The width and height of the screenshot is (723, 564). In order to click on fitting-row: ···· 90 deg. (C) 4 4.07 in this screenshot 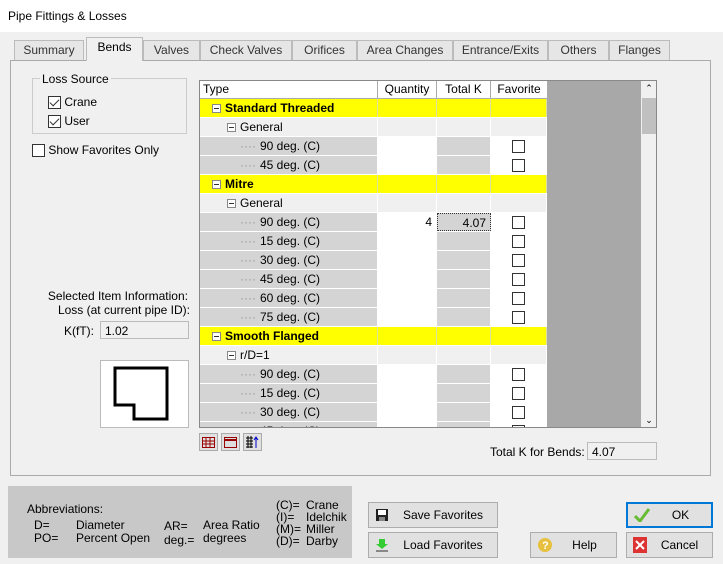, I will do `click(373, 222)`.